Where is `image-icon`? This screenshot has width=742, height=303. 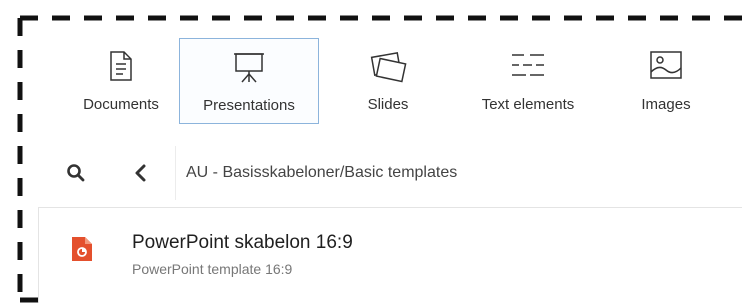
image-icon is located at coordinates (666, 65).